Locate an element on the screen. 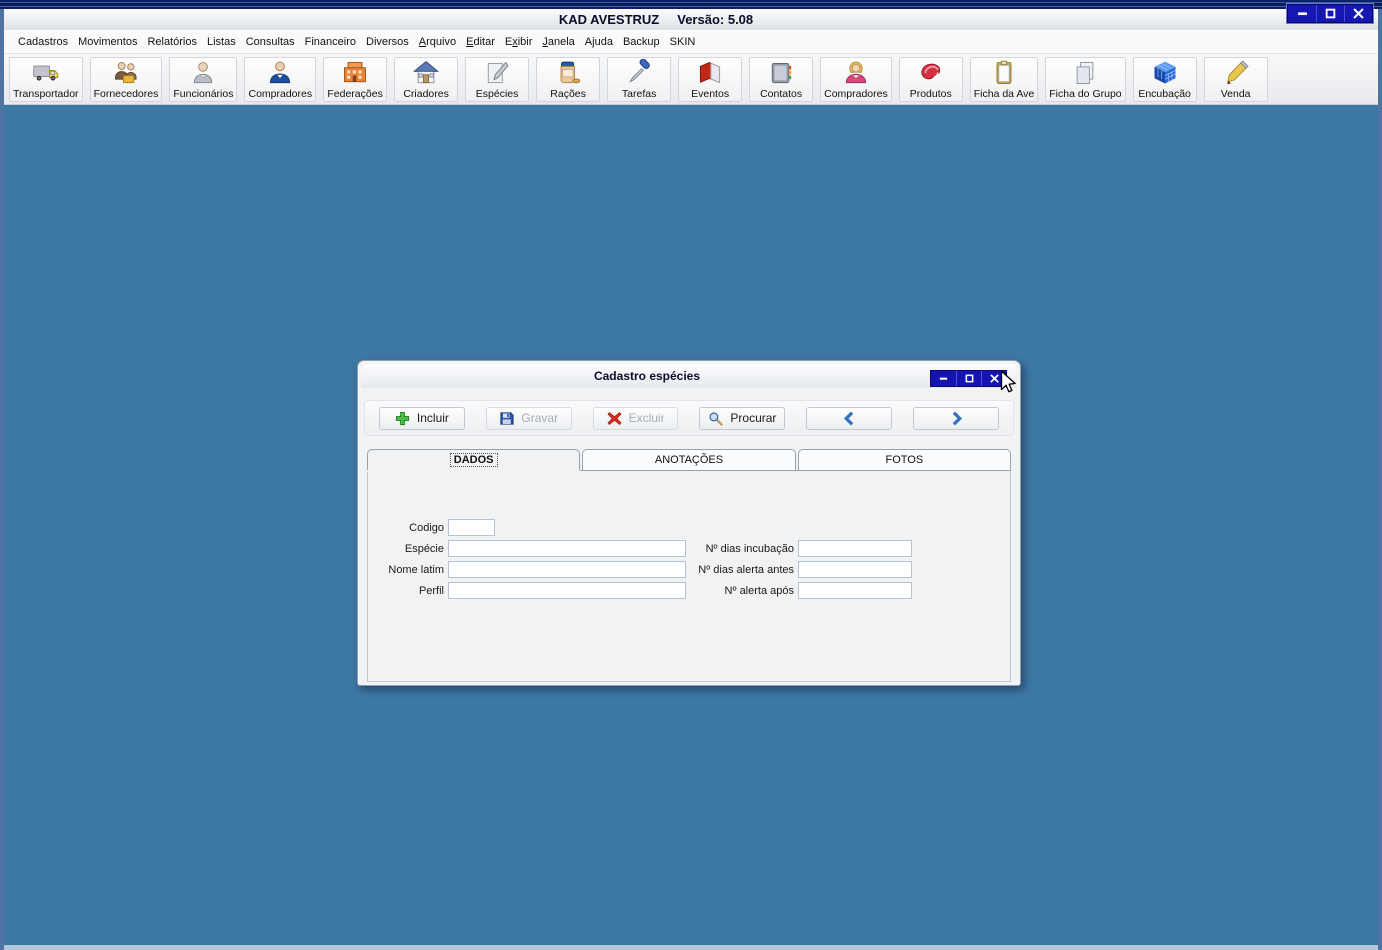  feed-jar-icon is located at coordinates (568, 73).